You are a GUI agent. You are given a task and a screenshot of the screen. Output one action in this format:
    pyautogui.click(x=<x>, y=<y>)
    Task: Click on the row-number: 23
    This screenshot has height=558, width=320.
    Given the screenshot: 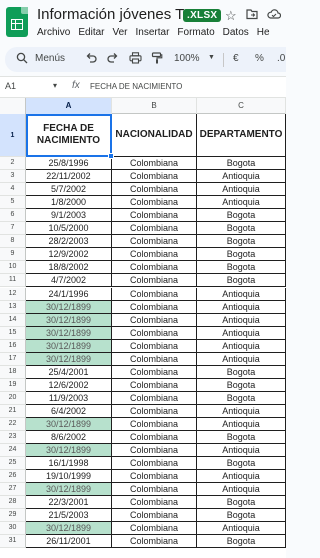 What is the action you would take?
    pyautogui.click(x=13, y=438)
    